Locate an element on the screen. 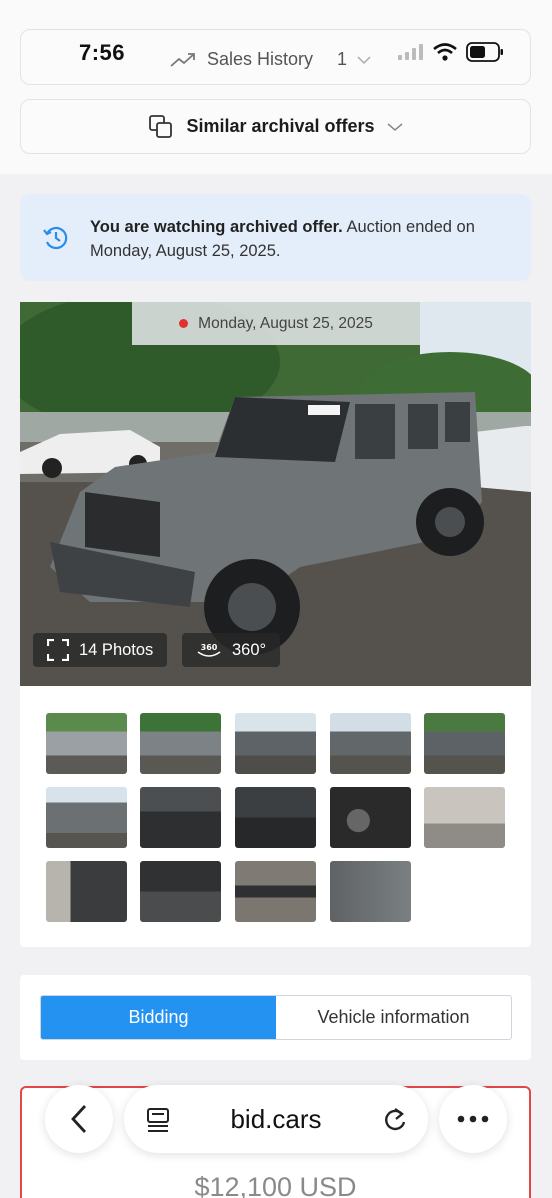 Image resolution: width=552 pixels, height=1198 pixels. view-360-button: 360 360° is located at coordinates (231, 650).